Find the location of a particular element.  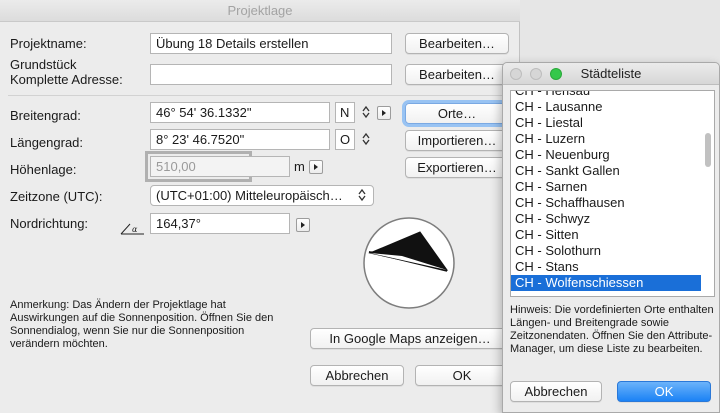

angle-icon: α is located at coordinates (132, 229).